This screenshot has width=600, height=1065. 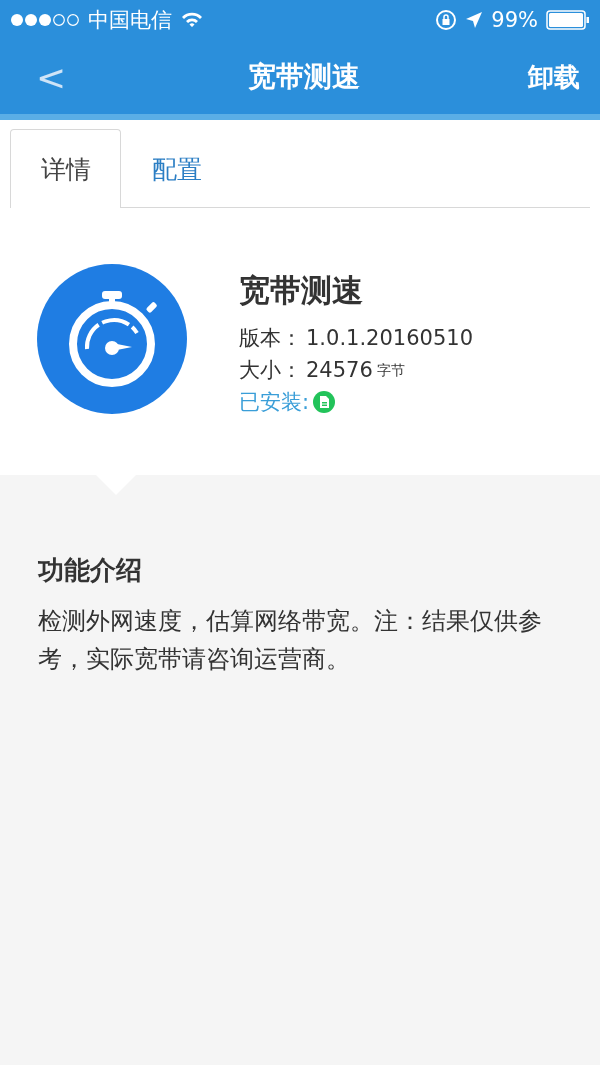 I want to click on battery-percent: 99%, so click(x=514, y=20).